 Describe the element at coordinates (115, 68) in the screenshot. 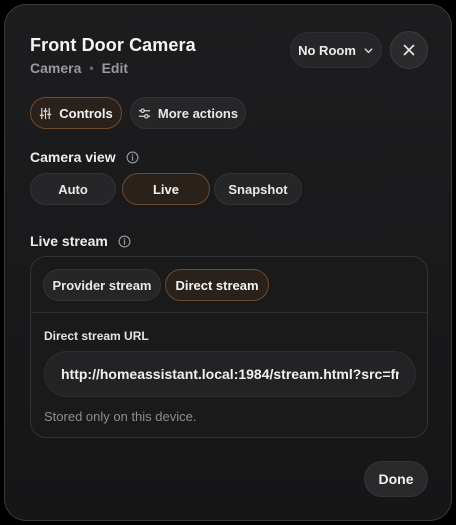

I see `breadcrumb-mode: Edit` at that location.